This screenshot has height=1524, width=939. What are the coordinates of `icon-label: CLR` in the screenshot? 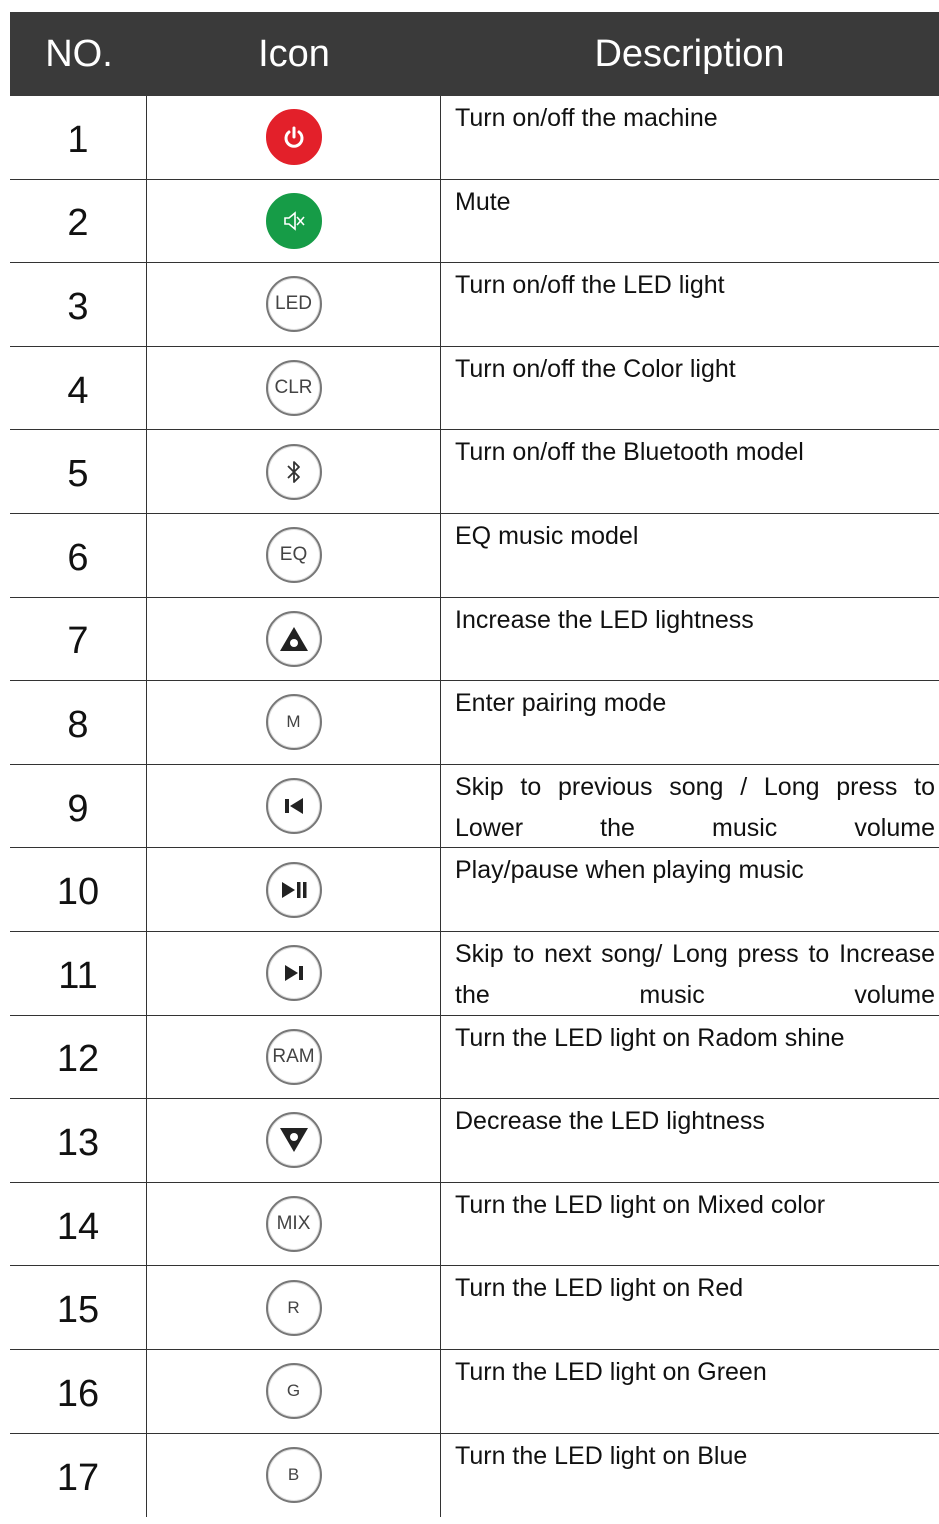 It's located at (293, 388).